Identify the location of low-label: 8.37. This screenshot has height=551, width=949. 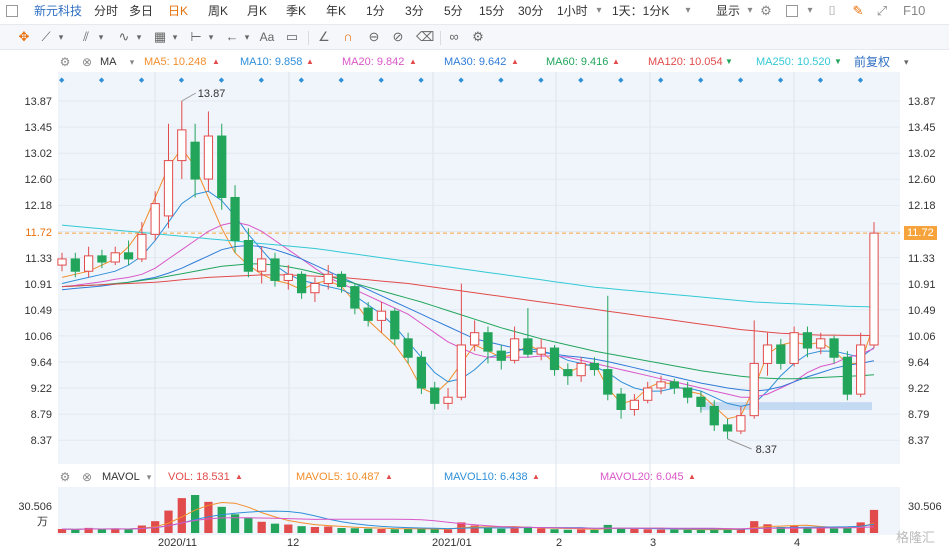
(766, 450).